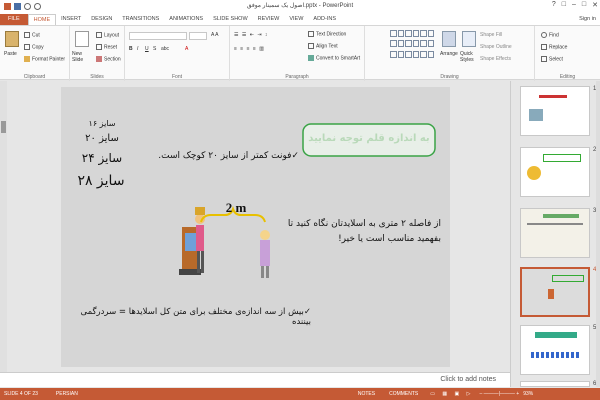 The width and height of the screenshot is (600, 400). I want to click on sign-in-link: Sign in, so click(587, 19).